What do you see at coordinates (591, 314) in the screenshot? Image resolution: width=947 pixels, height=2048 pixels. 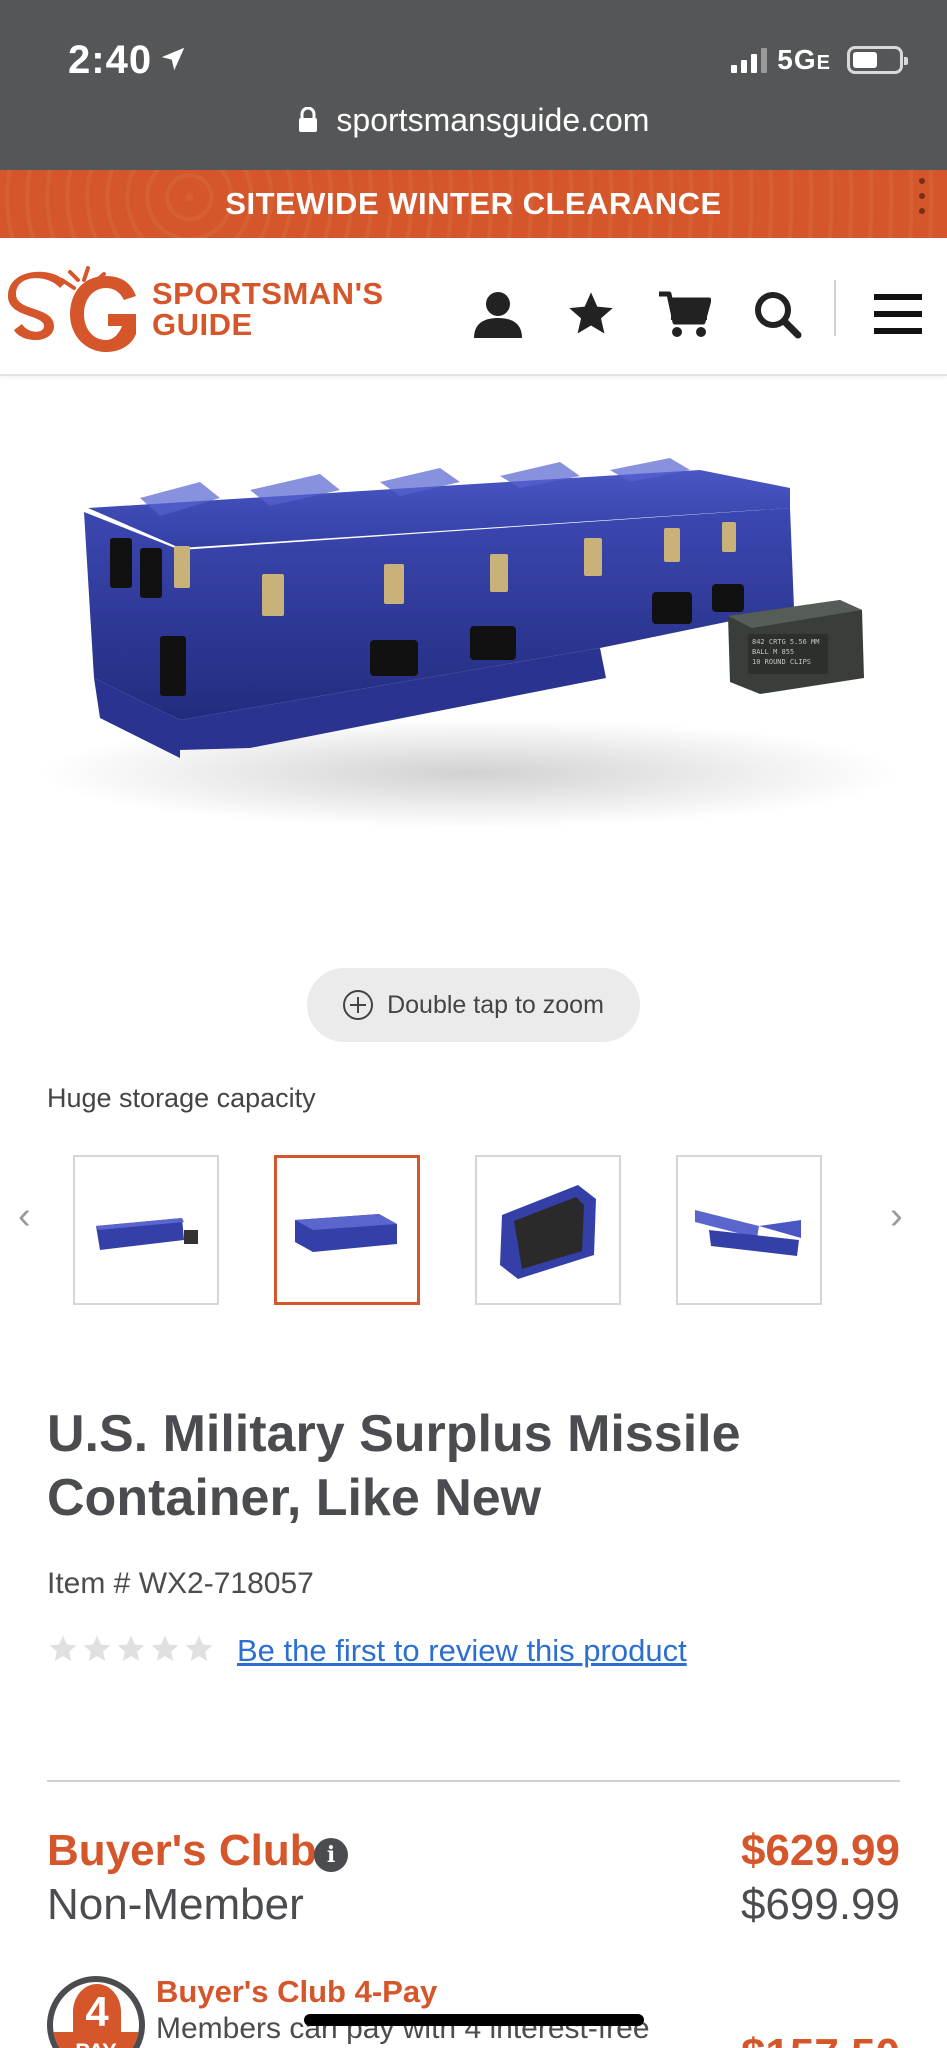 I see `favorites-star-icon` at bounding box center [591, 314].